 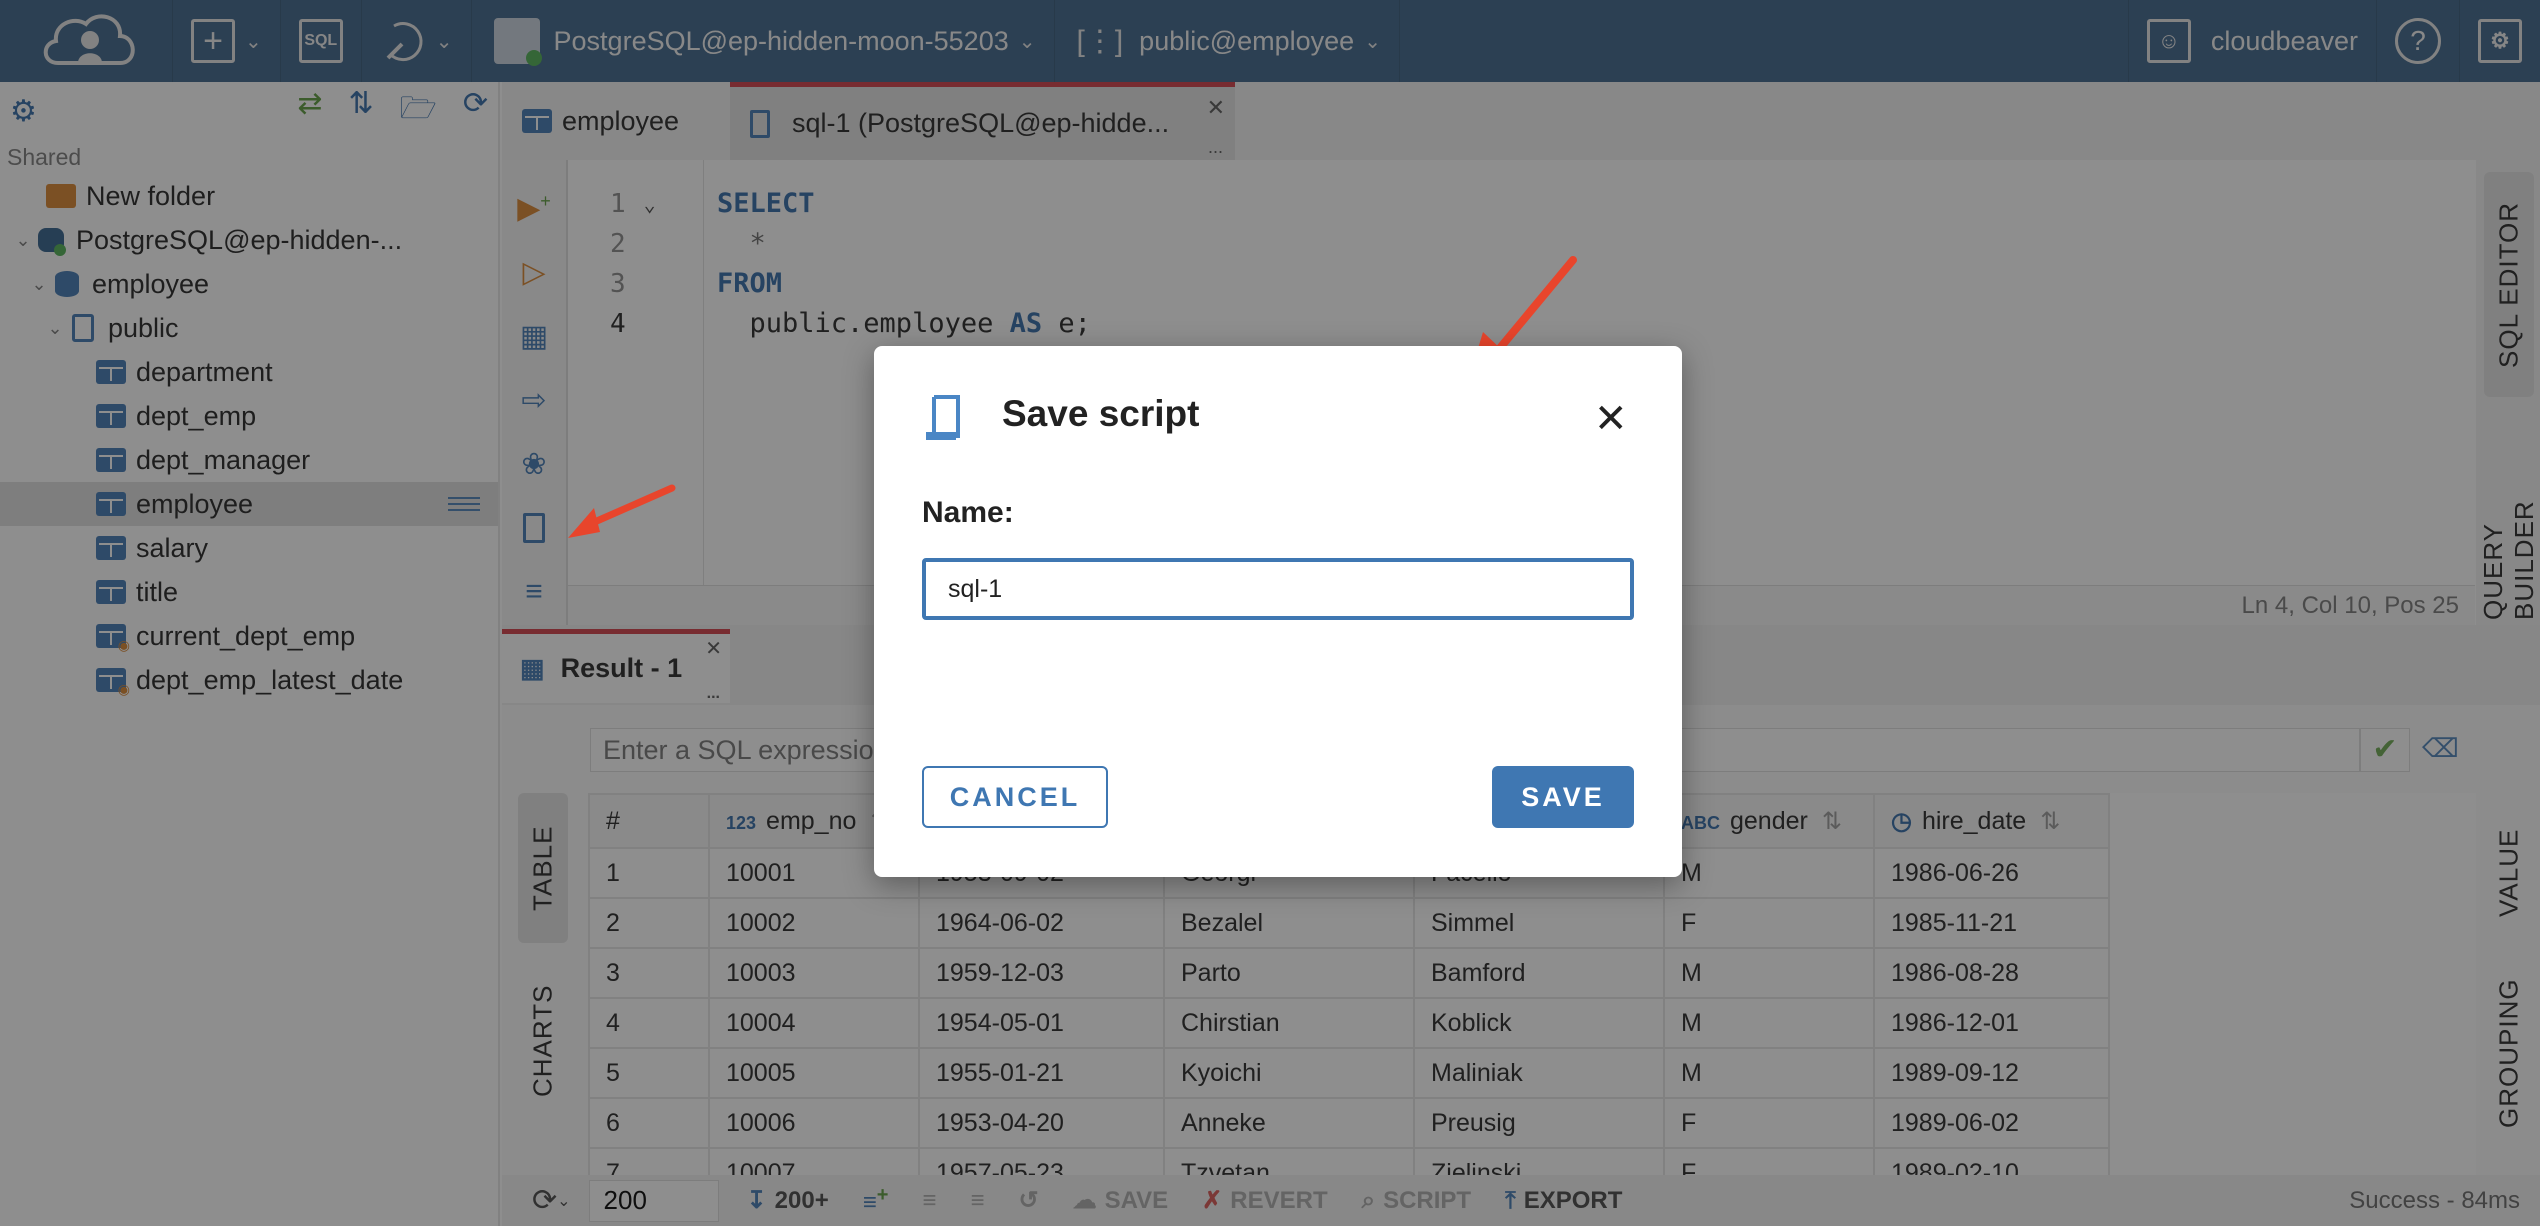 I want to click on name-label: Name:, so click(x=968, y=512).